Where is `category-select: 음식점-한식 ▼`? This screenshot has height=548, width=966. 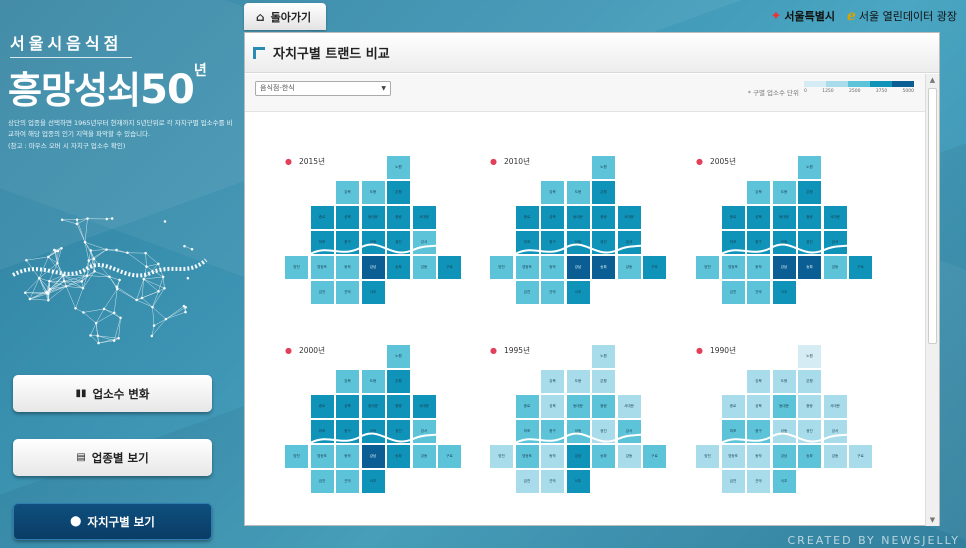
category-select: 음식점-한식 ▼ is located at coordinates (323, 88).